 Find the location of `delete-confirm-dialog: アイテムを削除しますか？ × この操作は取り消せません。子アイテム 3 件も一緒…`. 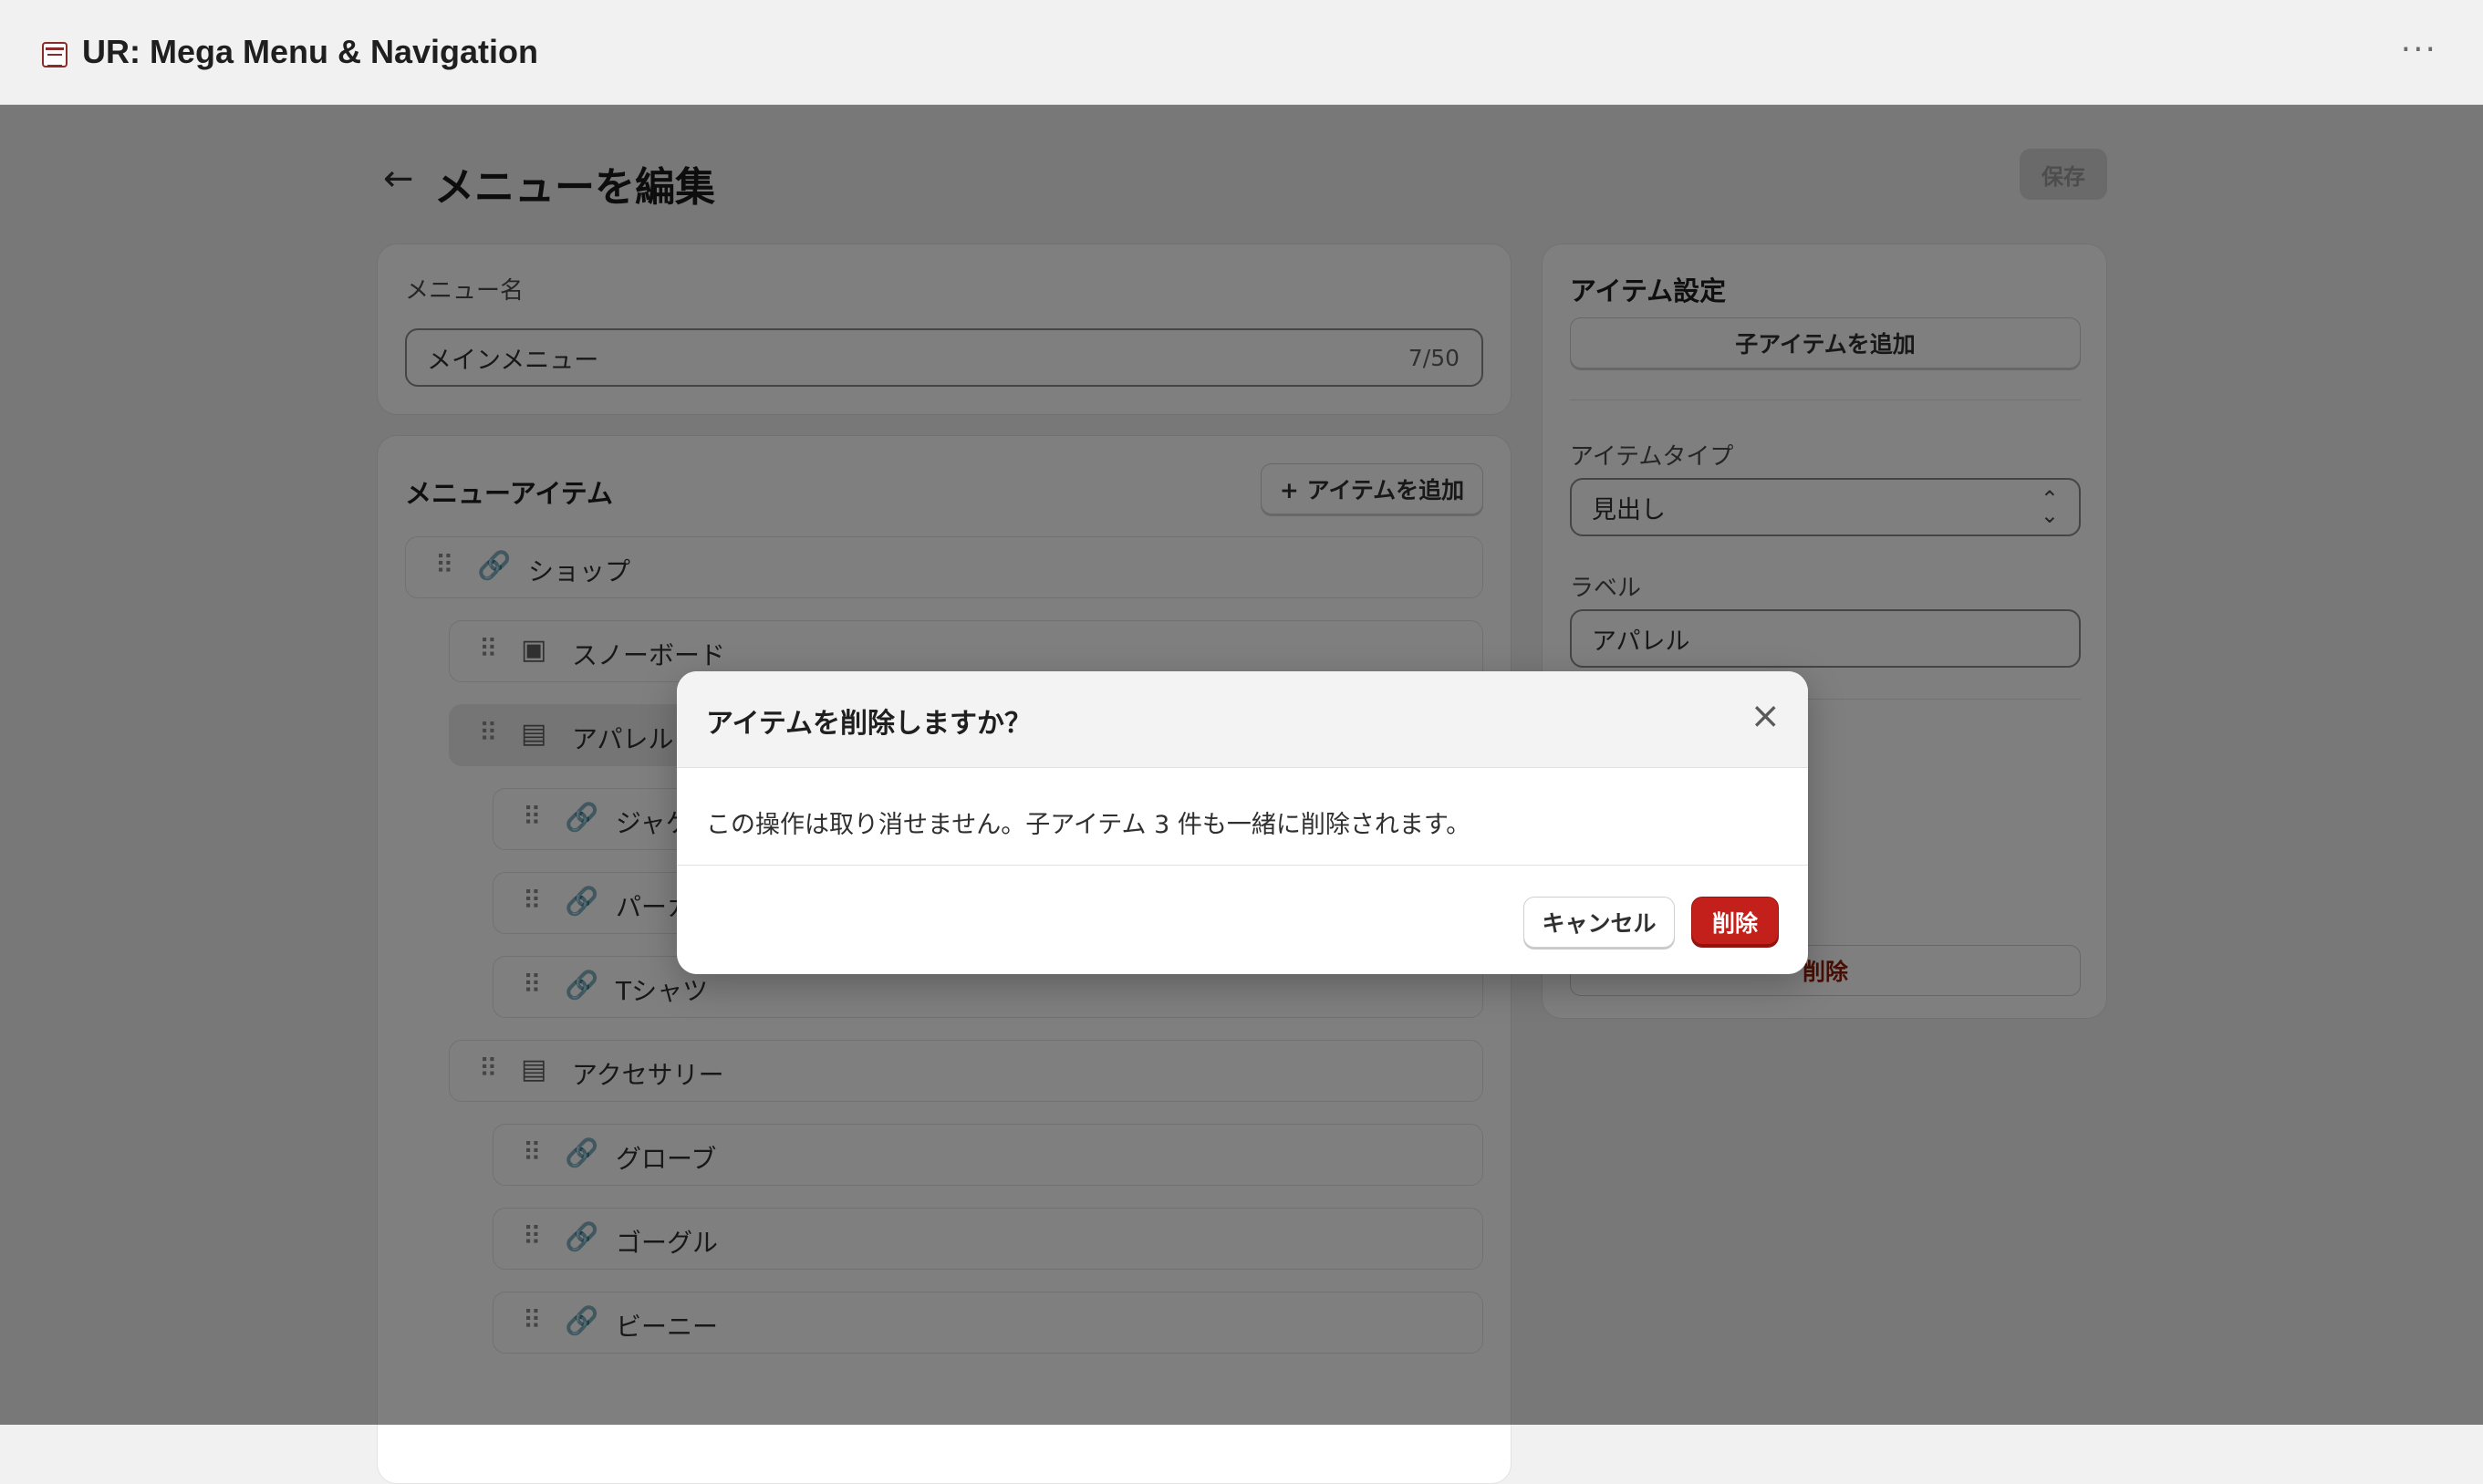

delete-confirm-dialog: アイテムを削除しますか？ × この操作は取り消せません。子アイテム 3 件も一緒… is located at coordinates (1242, 823).